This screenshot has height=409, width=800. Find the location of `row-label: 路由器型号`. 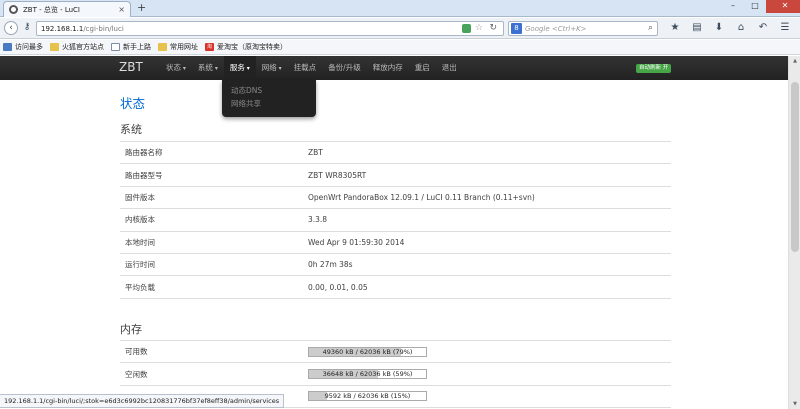

row-label: 路由器型号 is located at coordinates (214, 175).